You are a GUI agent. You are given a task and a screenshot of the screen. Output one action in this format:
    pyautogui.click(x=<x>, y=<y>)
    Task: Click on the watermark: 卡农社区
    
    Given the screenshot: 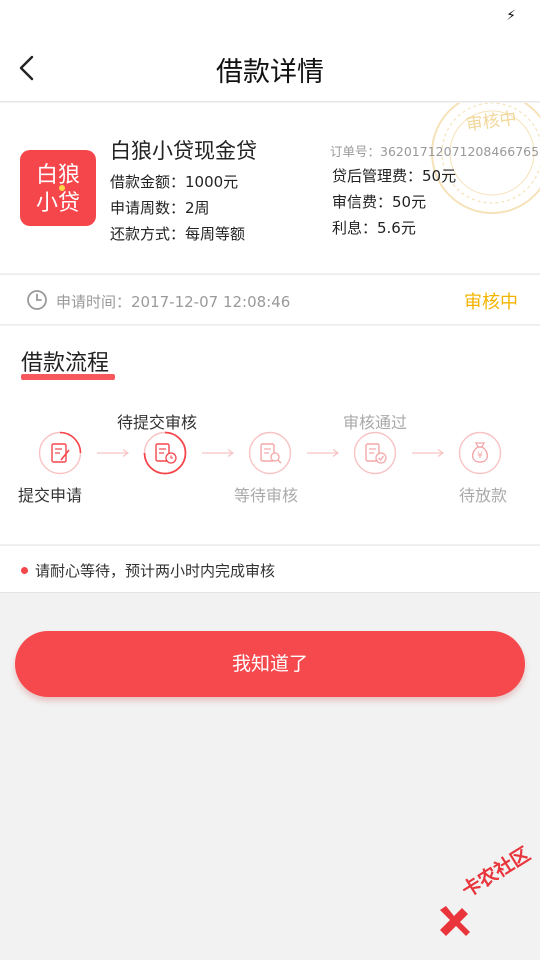 What is the action you would take?
    pyautogui.click(x=486, y=896)
    